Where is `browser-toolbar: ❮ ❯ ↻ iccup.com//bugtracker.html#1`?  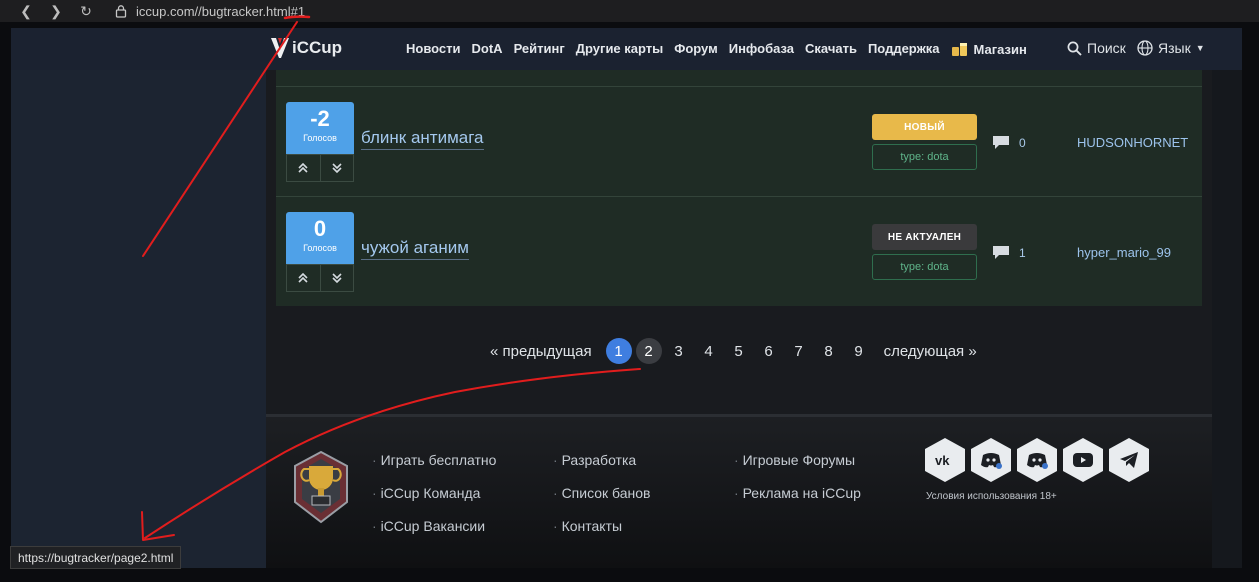 browser-toolbar: ❮ ❯ ↻ iccup.com//bugtracker.html#1 is located at coordinates (629, 11).